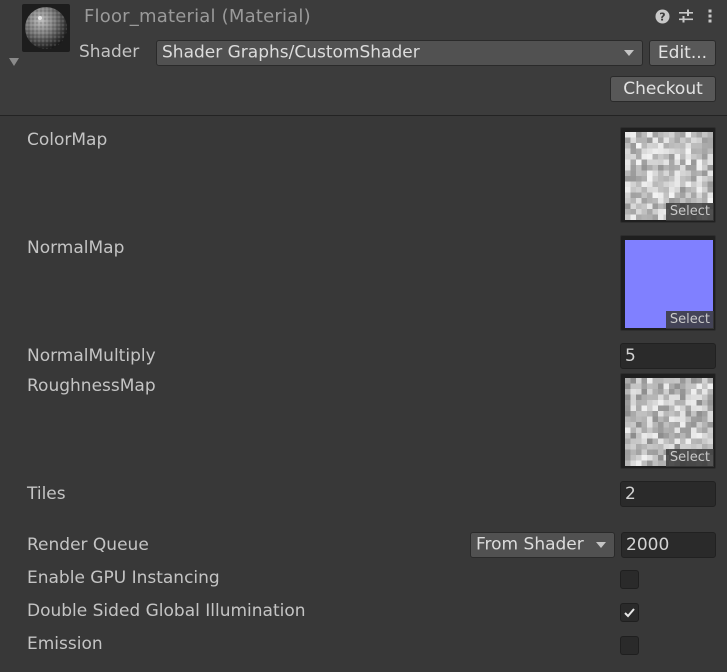  I want to click on material-title: Floor_material (Material), so click(197, 16).